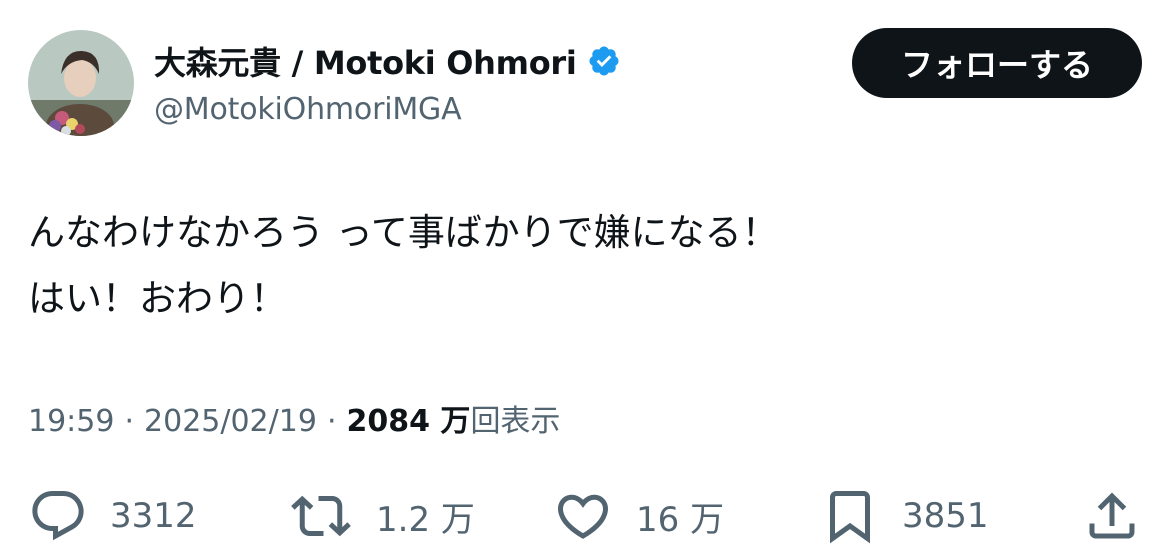 The width and height of the screenshot is (1170, 558). I want to click on share-button, so click(1112, 516).